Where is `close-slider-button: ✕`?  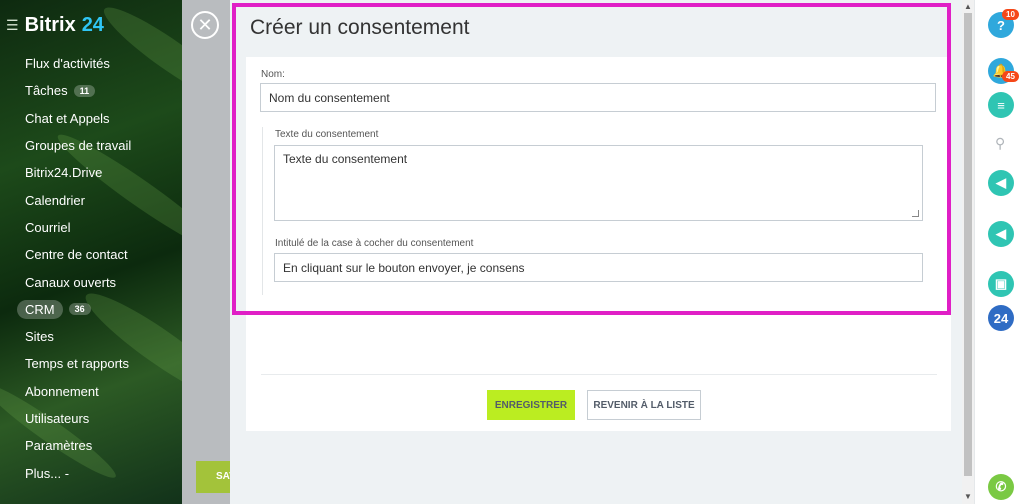
close-slider-button: ✕ is located at coordinates (205, 25).